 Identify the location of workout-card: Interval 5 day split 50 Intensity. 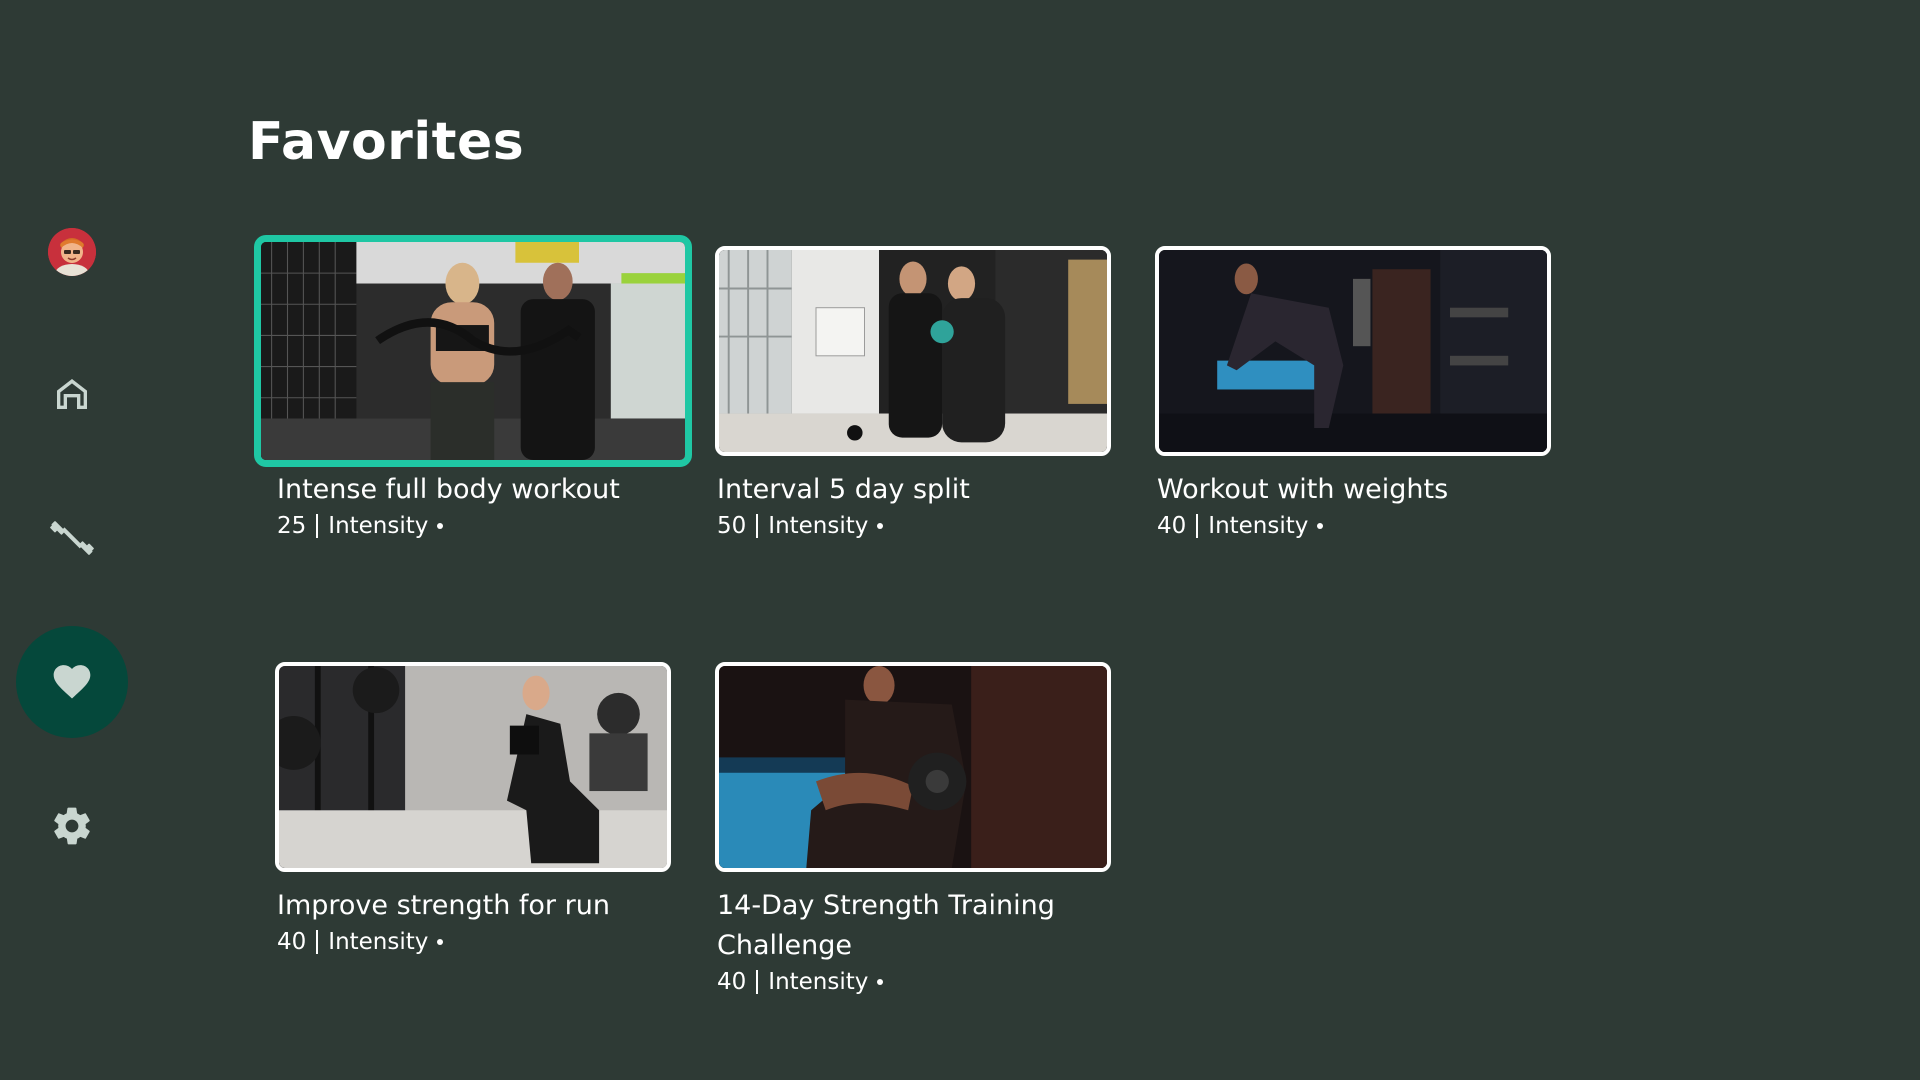
(913, 394).